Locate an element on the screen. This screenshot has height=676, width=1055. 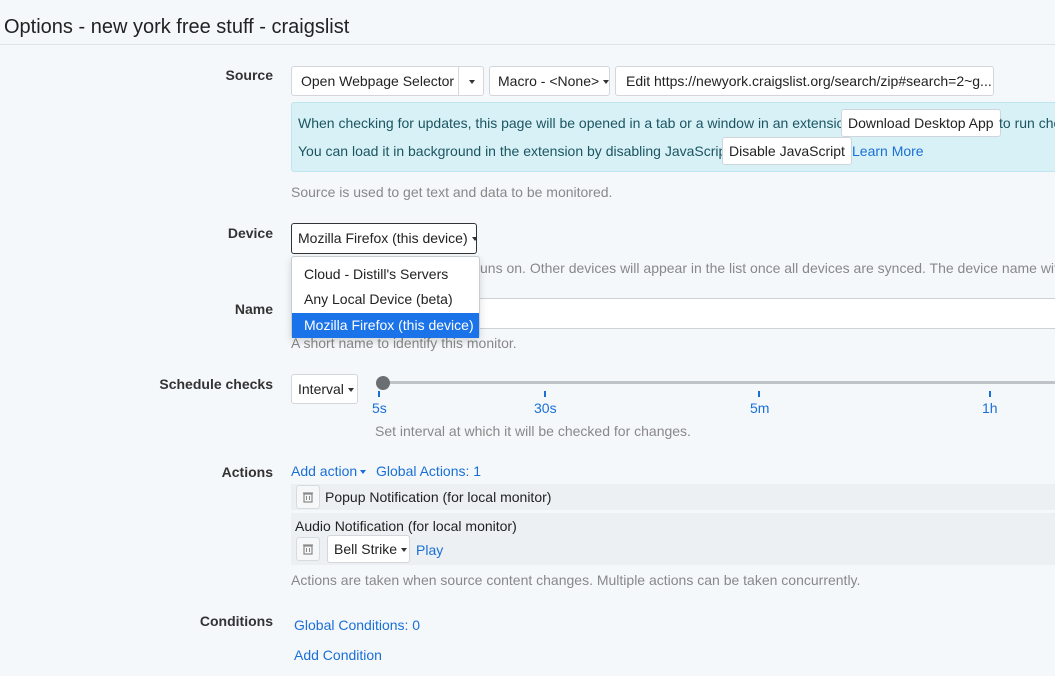
tick-label: 5s is located at coordinates (379, 408).